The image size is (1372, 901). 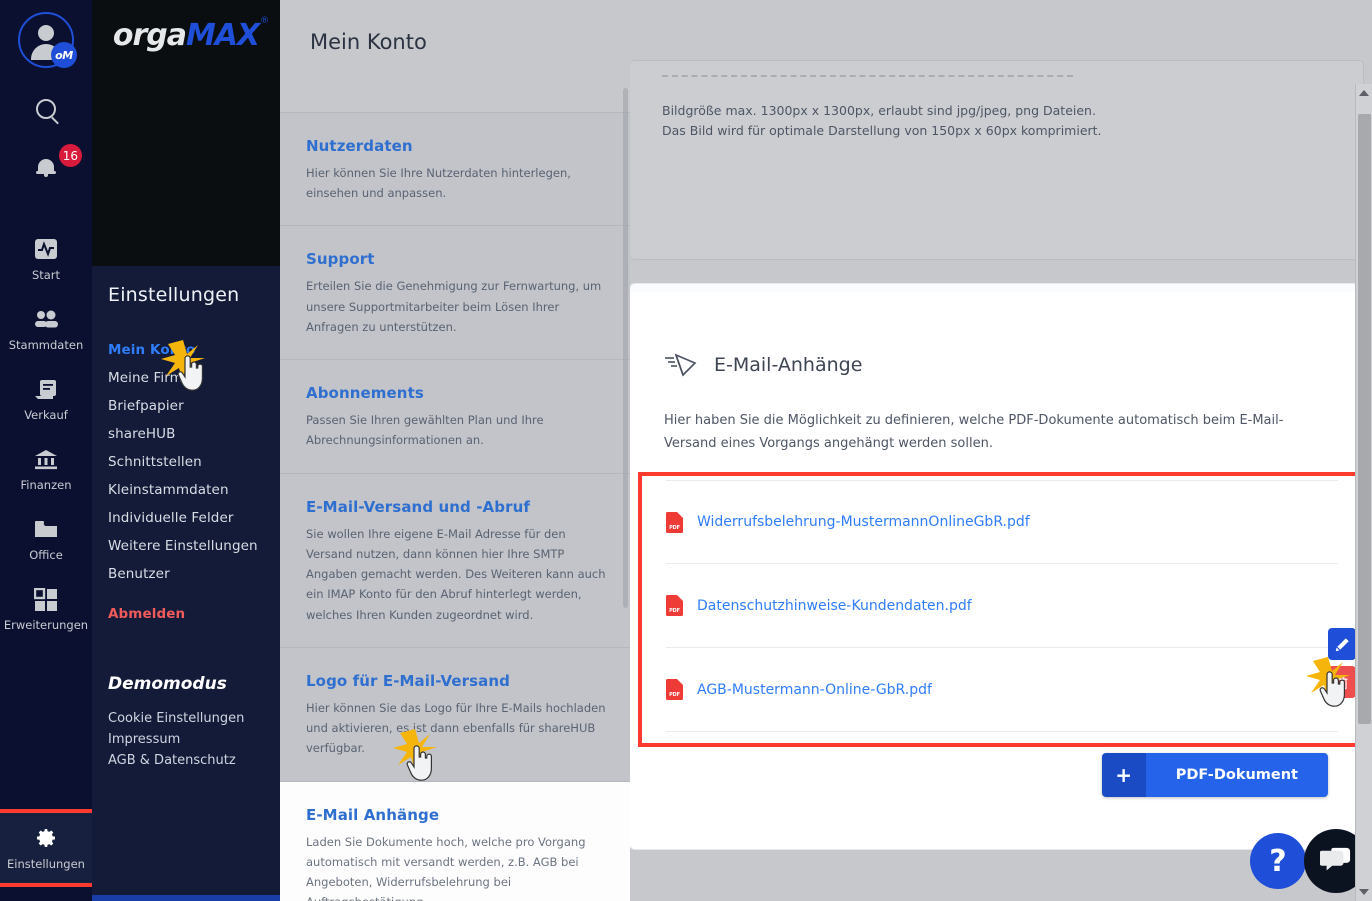 I want to click on settings-link-mein-konto: Mein Konto, so click(x=194, y=350).